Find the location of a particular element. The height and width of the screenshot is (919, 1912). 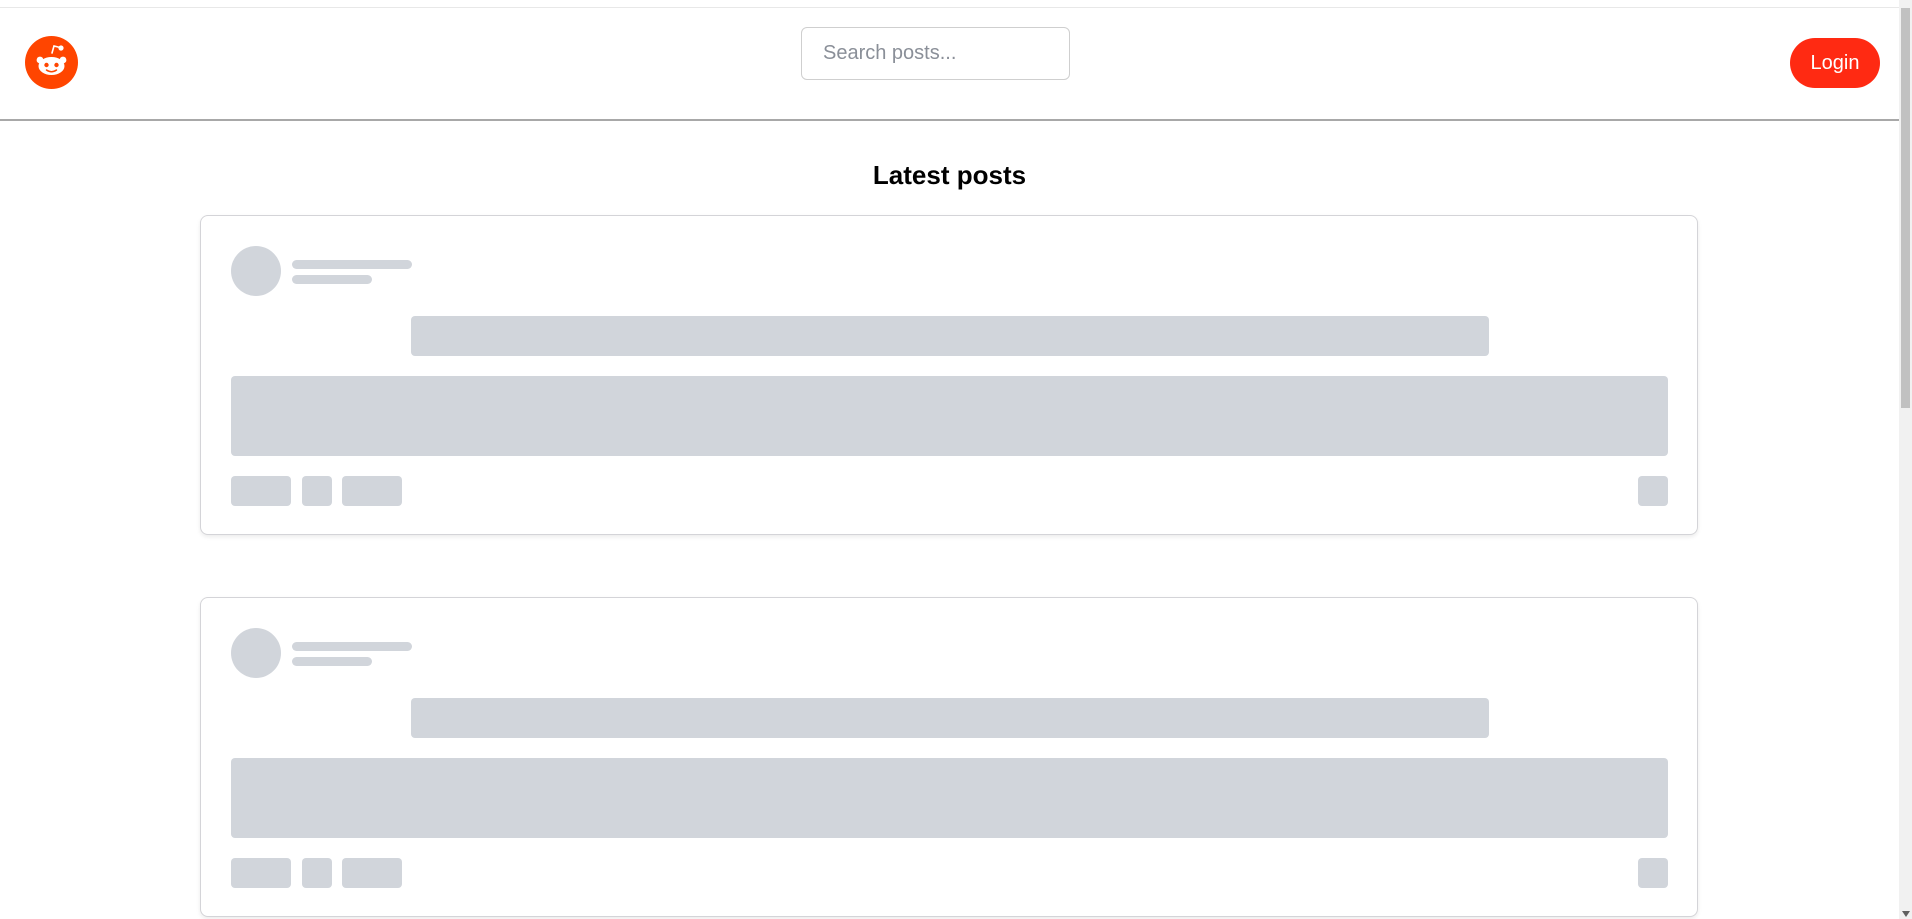

search-input is located at coordinates (935, 53).